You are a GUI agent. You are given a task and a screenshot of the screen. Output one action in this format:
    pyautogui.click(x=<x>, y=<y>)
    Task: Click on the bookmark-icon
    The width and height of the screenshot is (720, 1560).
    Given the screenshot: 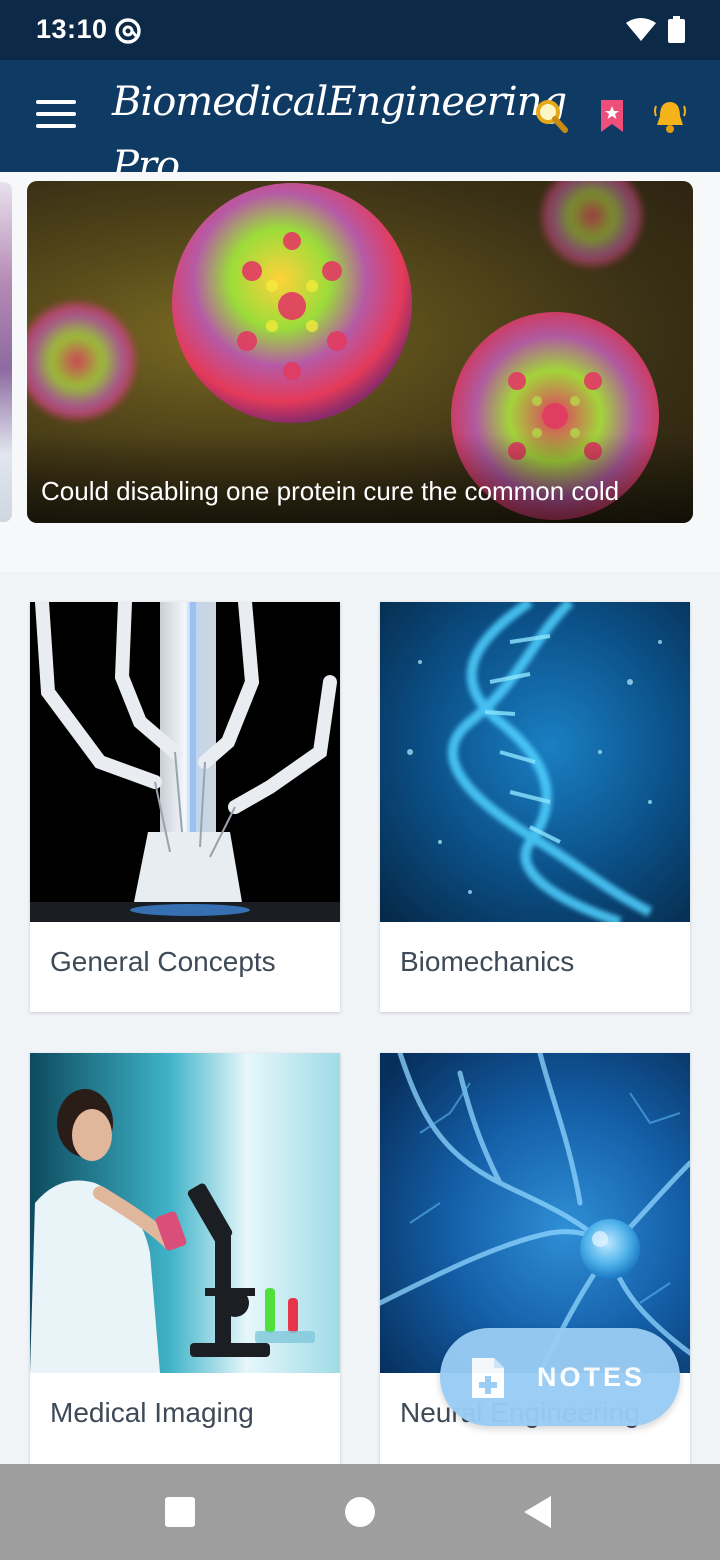 What is the action you would take?
    pyautogui.click(x=612, y=116)
    